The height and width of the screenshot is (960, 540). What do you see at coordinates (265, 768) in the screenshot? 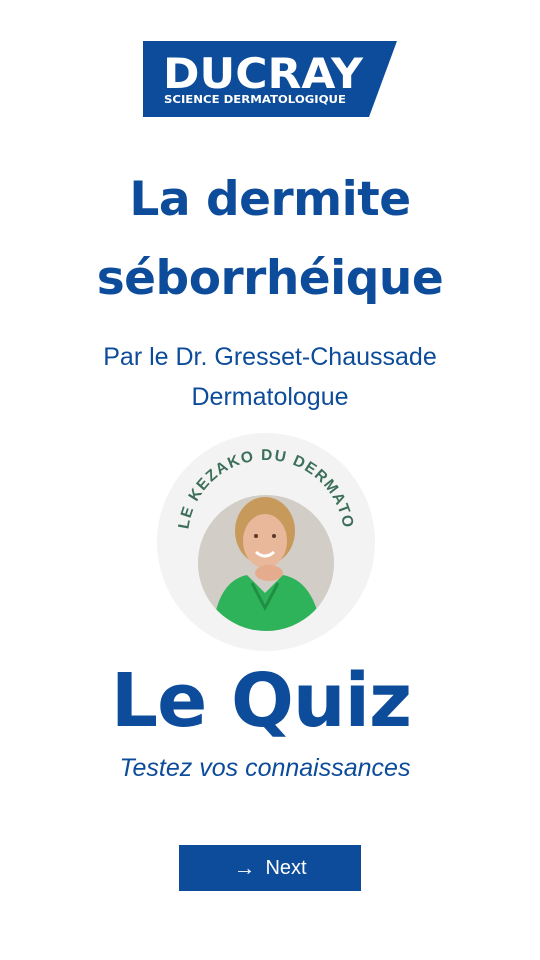
I see `quiz-subtitle: Testez vos connaissances` at bounding box center [265, 768].